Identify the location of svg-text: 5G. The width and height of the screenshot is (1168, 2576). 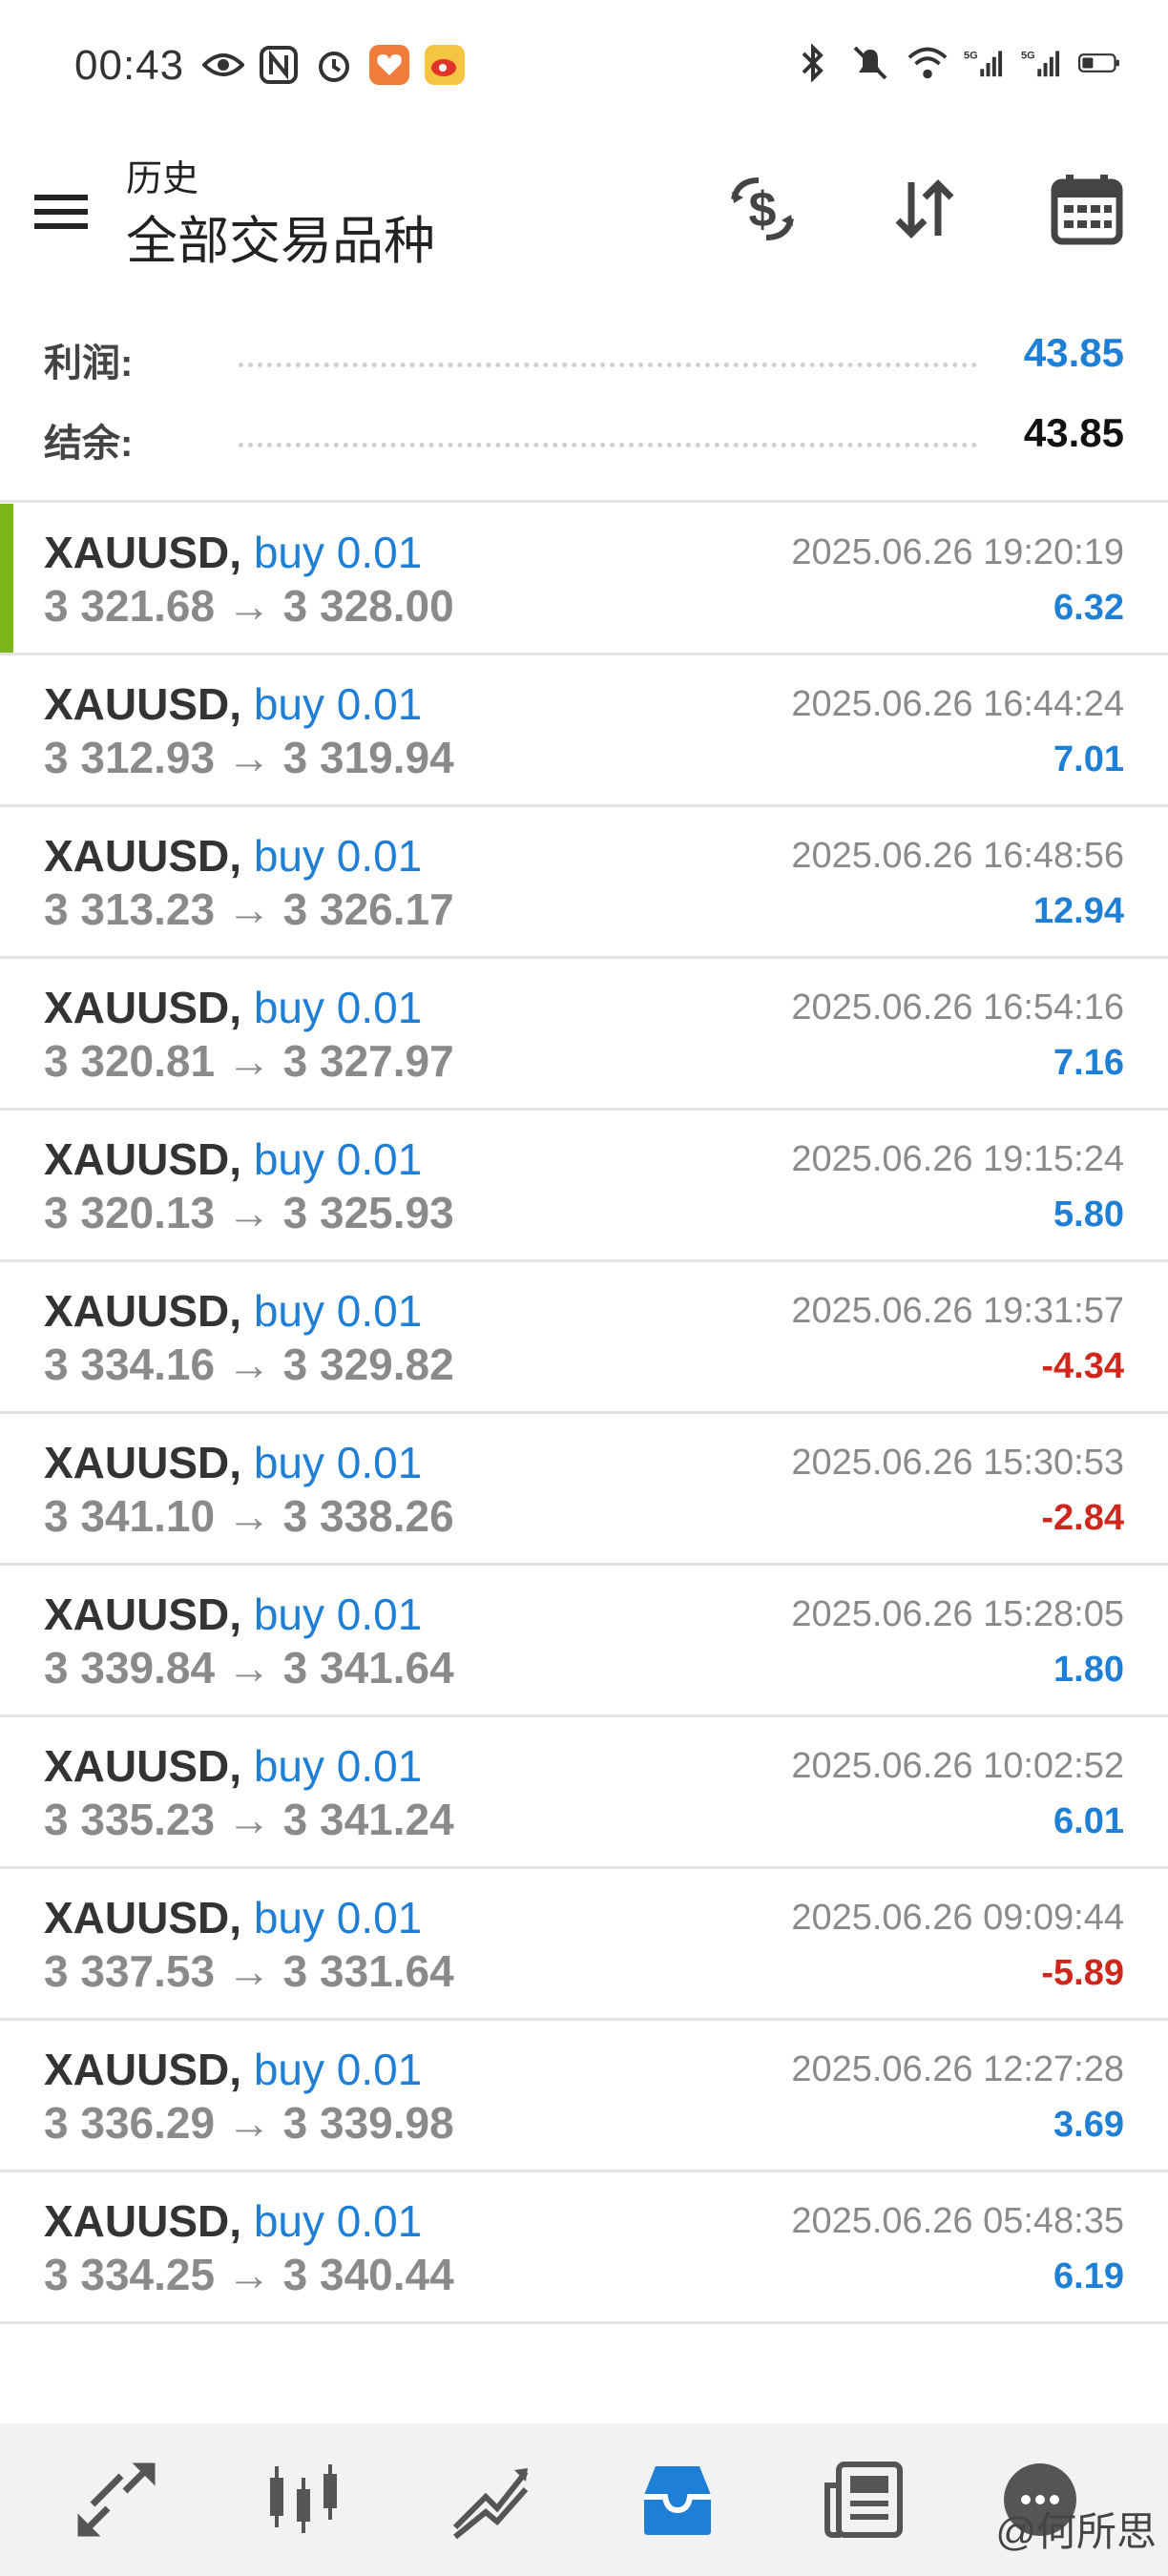
(1028, 55).